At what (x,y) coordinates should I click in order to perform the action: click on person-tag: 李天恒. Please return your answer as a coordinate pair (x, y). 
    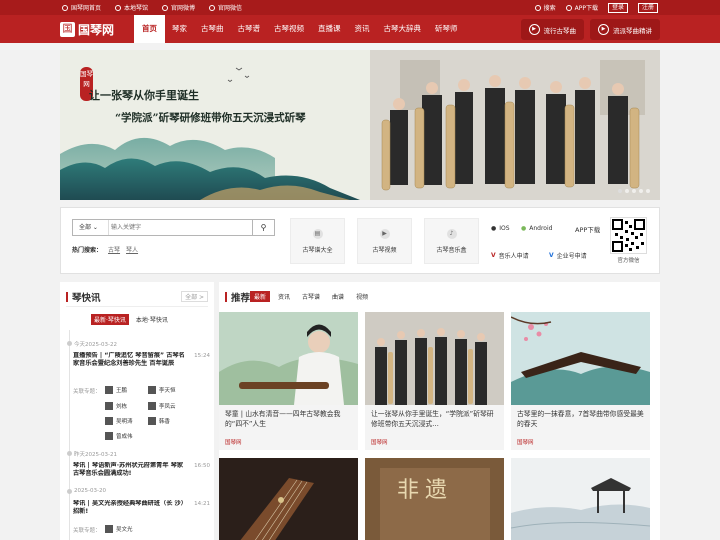
    Looking at the image, I should click on (162, 390).